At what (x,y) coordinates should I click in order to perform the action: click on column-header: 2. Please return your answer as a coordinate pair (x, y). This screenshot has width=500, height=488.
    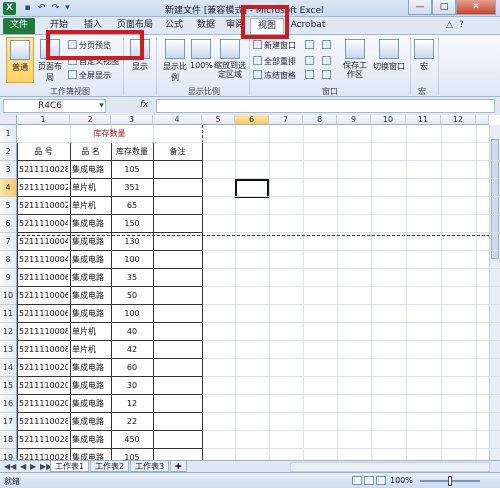
    Looking at the image, I should click on (90, 120).